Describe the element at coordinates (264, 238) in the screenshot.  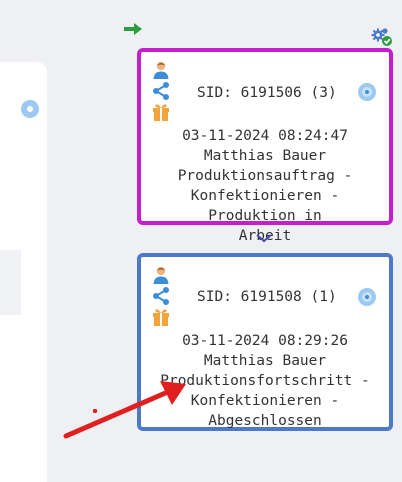
I see `chevron-down-icon` at that location.